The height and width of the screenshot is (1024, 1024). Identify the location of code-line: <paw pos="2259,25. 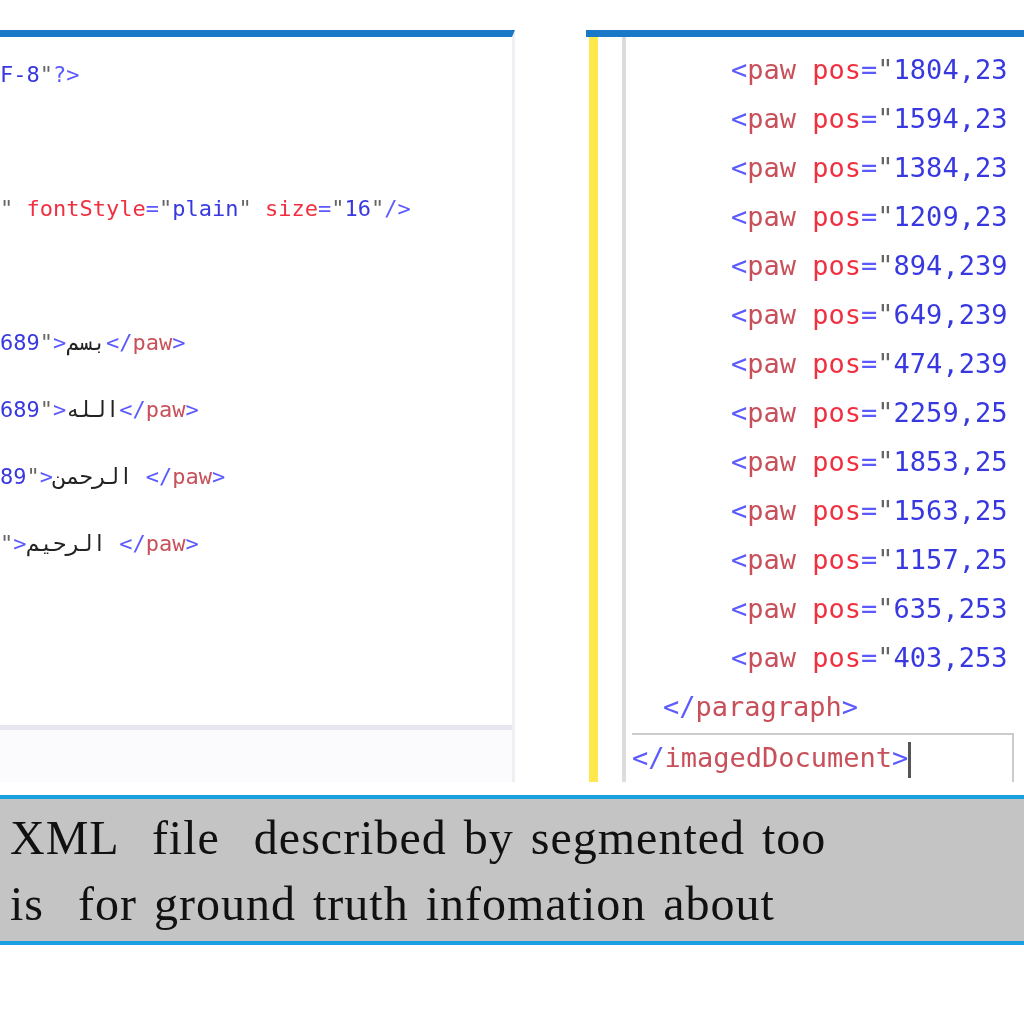
(869, 413).